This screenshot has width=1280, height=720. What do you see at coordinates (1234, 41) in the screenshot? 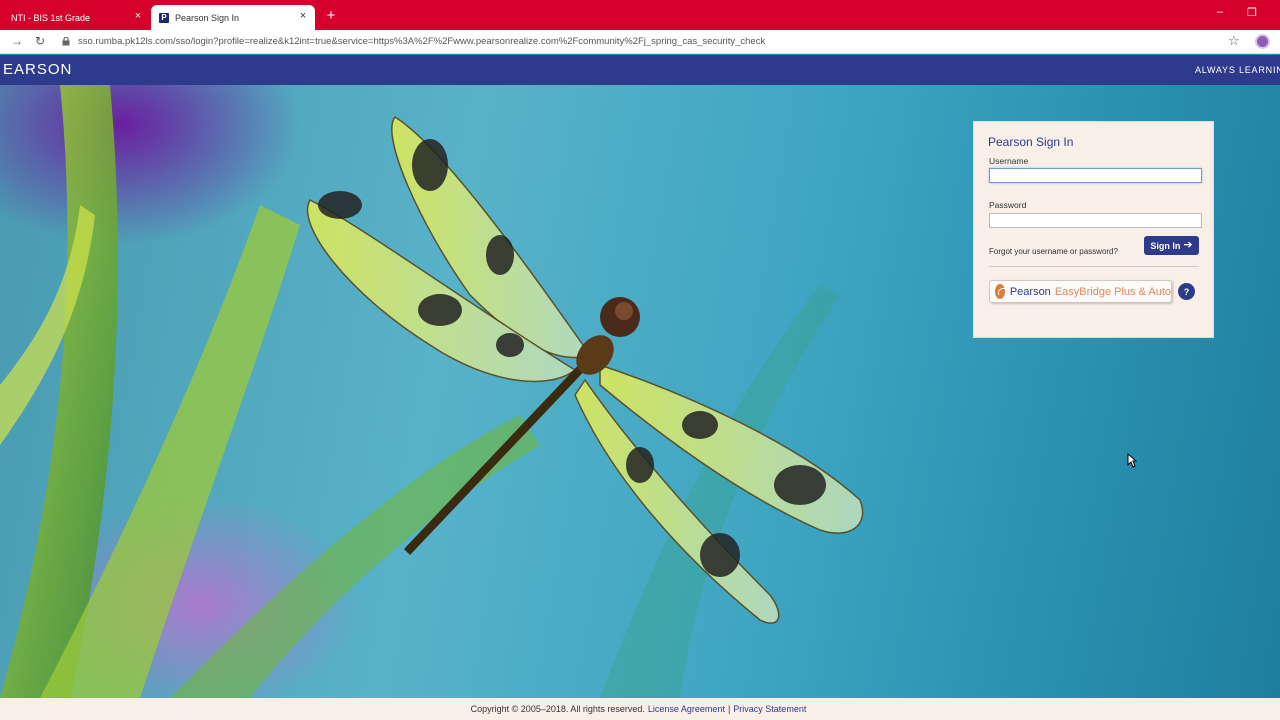
I see `star-icon: ☆` at bounding box center [1234, 41].